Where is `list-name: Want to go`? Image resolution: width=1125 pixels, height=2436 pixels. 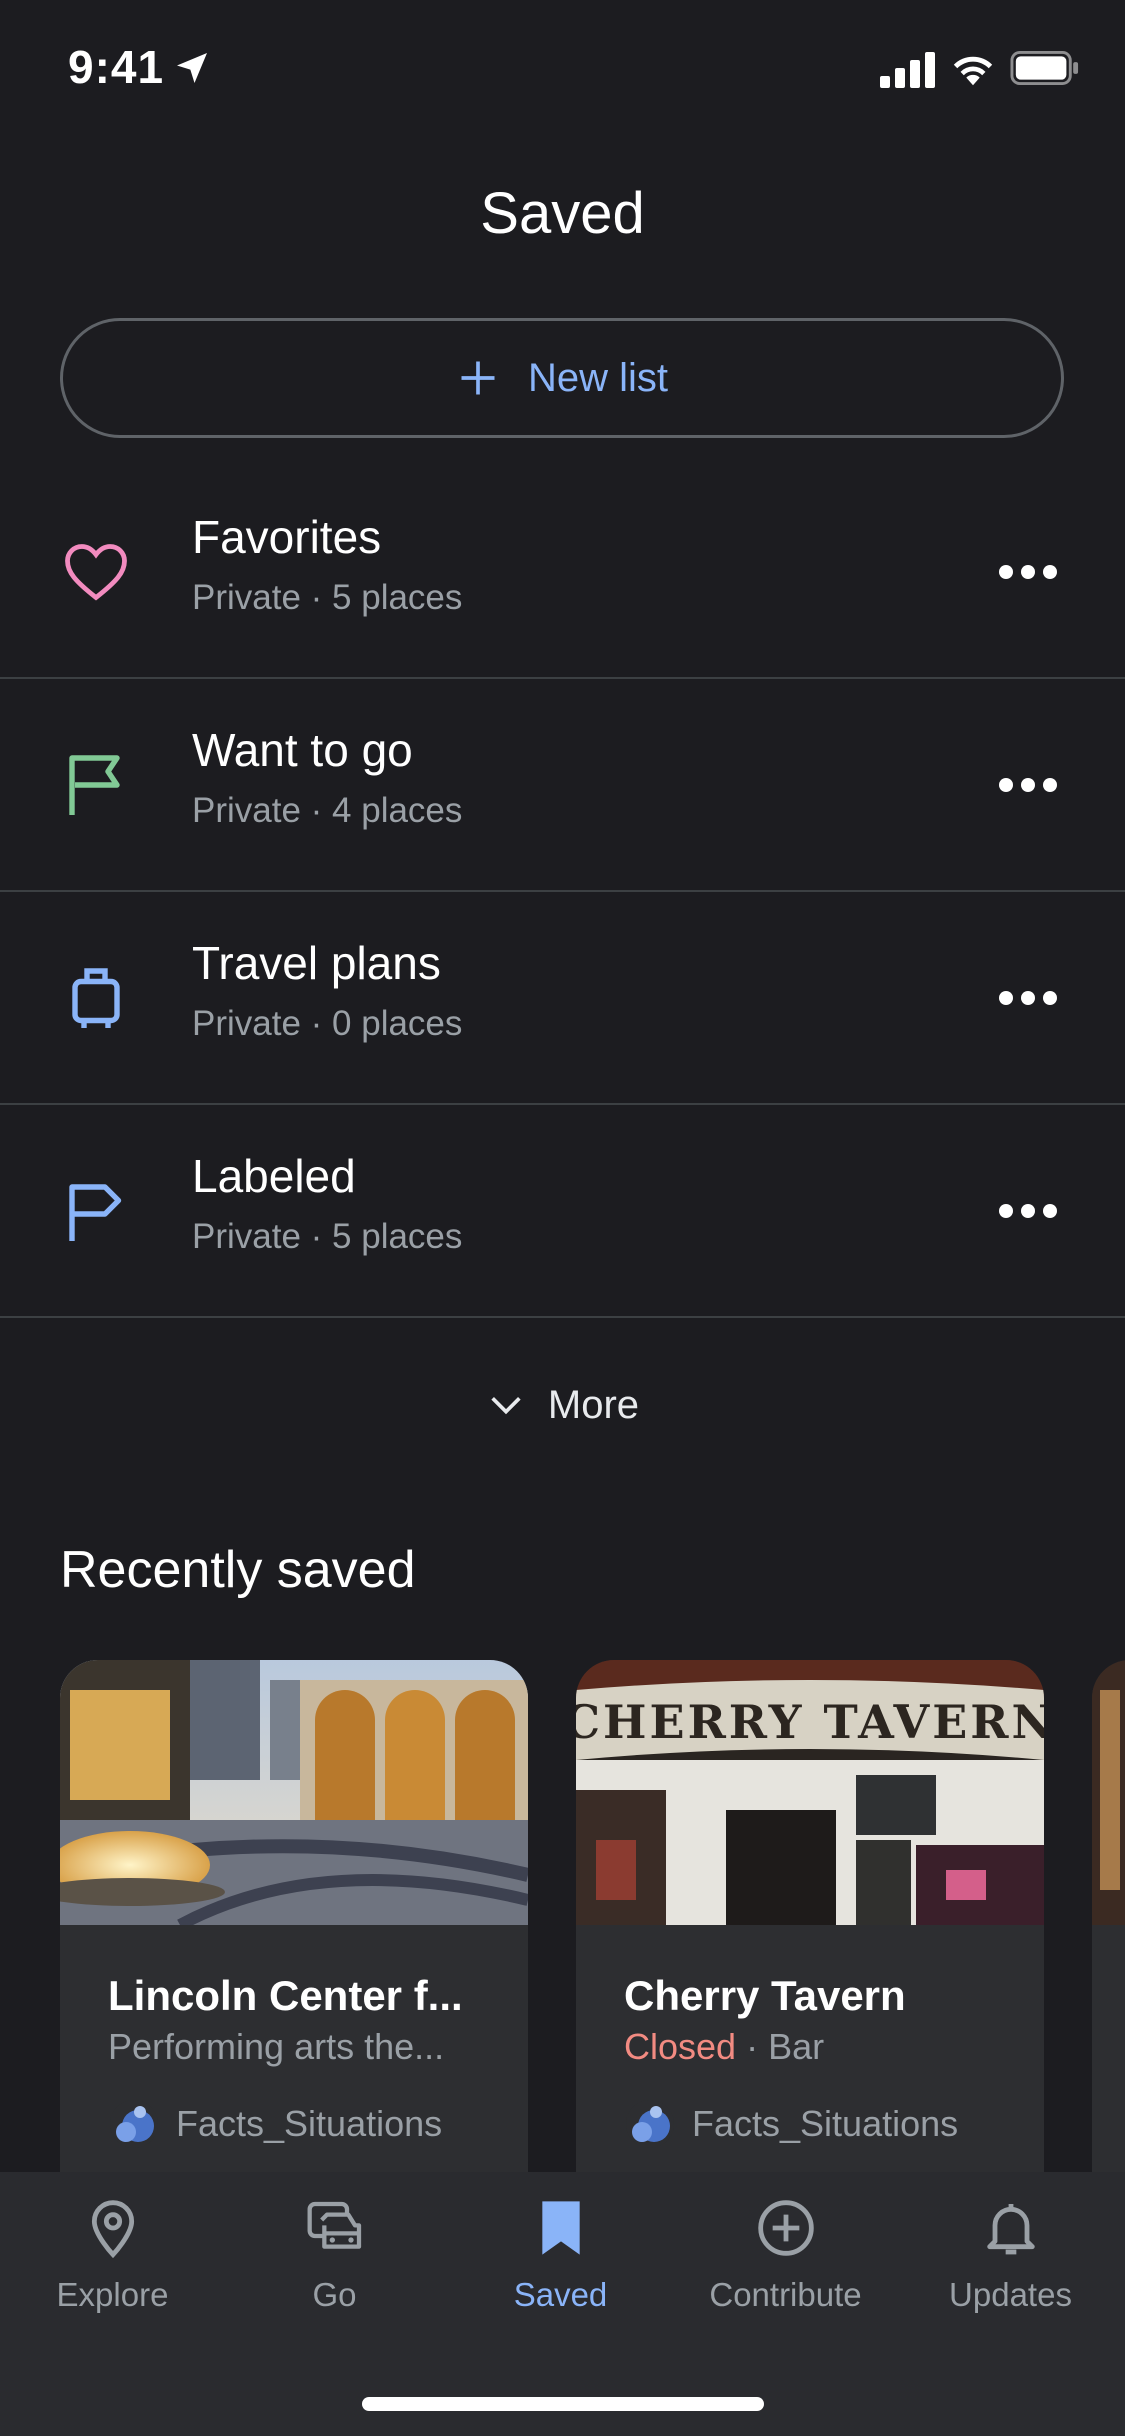
list-name: Want to go is located at coordinates (302, 750).